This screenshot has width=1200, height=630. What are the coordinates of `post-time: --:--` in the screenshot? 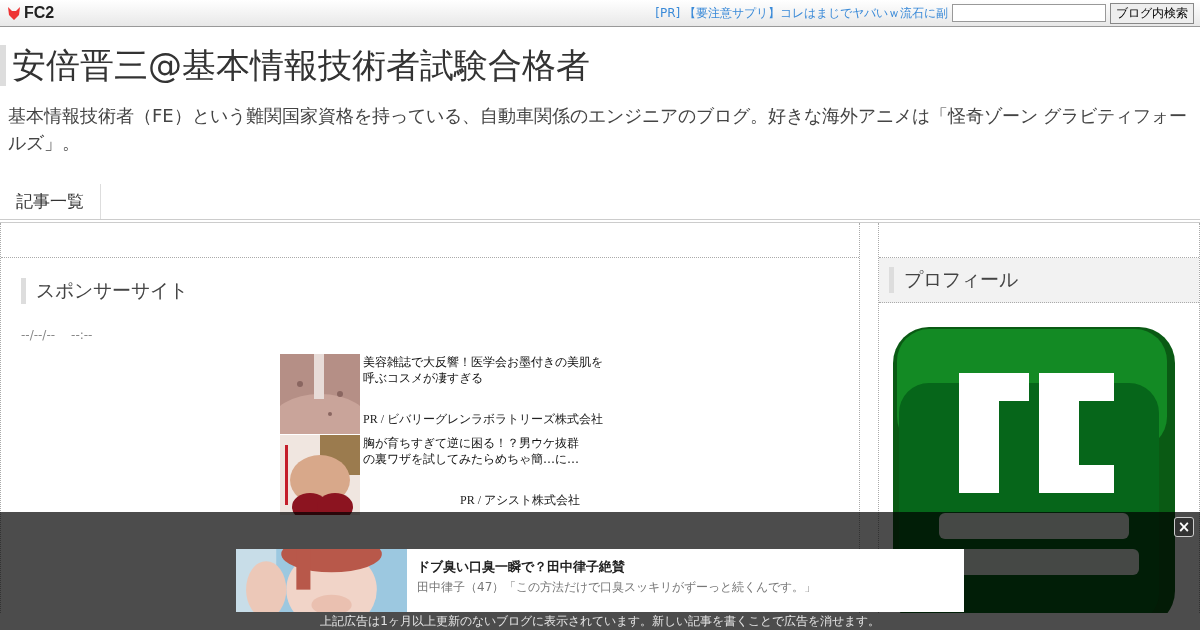 It's located at (82, 334).